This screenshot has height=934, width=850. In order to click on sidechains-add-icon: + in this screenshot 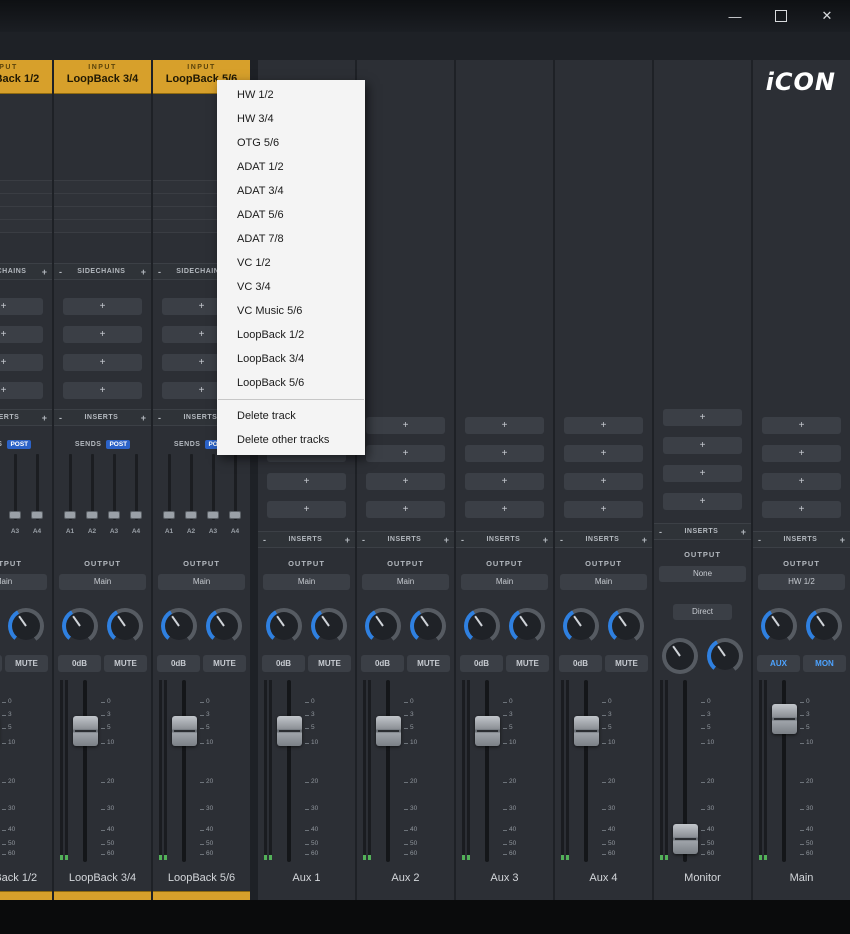, I will do `click(143, 272)`.